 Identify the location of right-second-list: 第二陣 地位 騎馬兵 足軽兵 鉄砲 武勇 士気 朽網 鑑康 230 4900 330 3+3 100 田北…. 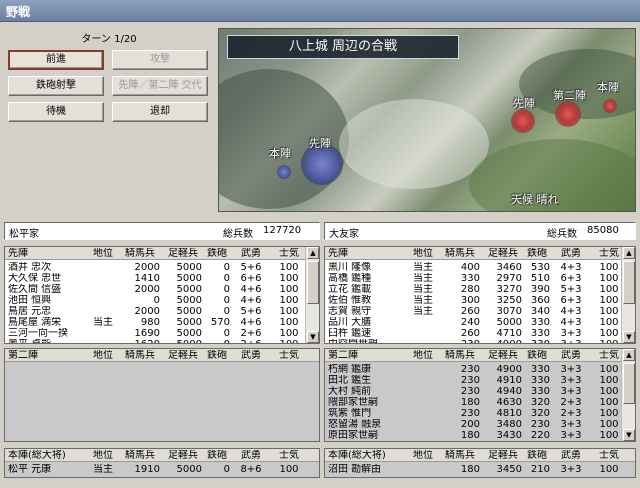
(480, 395).